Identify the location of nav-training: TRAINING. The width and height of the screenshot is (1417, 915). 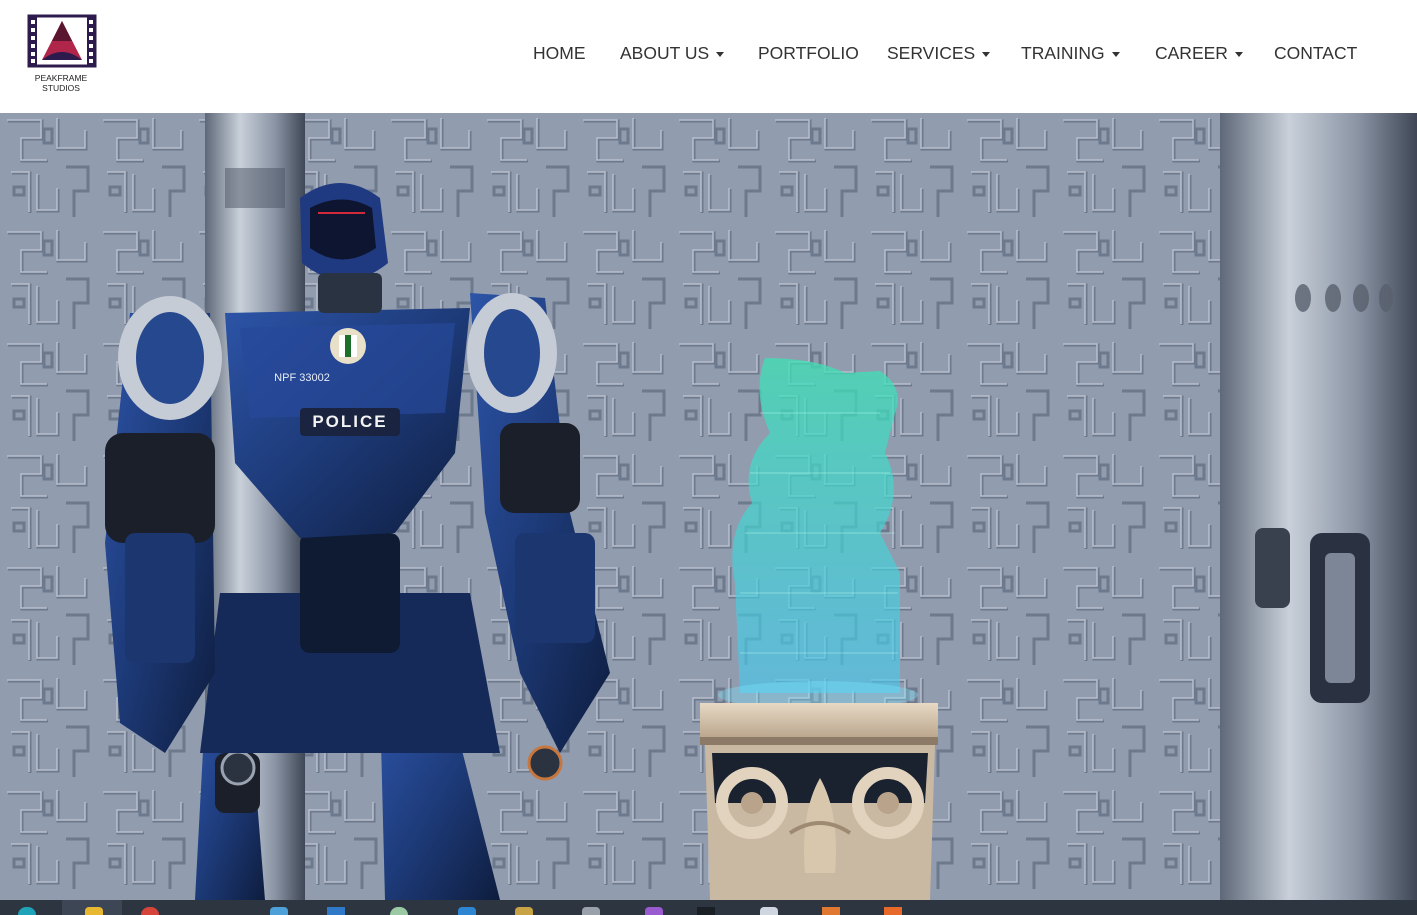
(1070, 53).